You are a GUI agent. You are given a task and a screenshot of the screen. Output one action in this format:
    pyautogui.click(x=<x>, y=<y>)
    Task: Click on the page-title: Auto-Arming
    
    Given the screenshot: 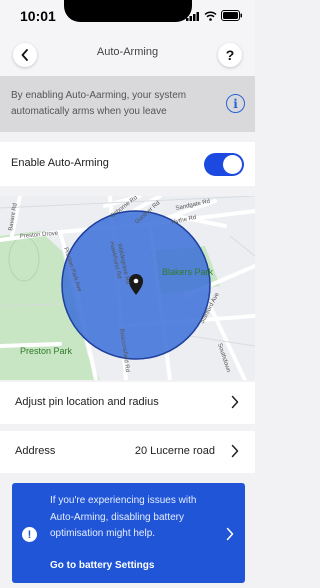 What is the action you would take?
    pyautogui.click(x=127, y=52)
    